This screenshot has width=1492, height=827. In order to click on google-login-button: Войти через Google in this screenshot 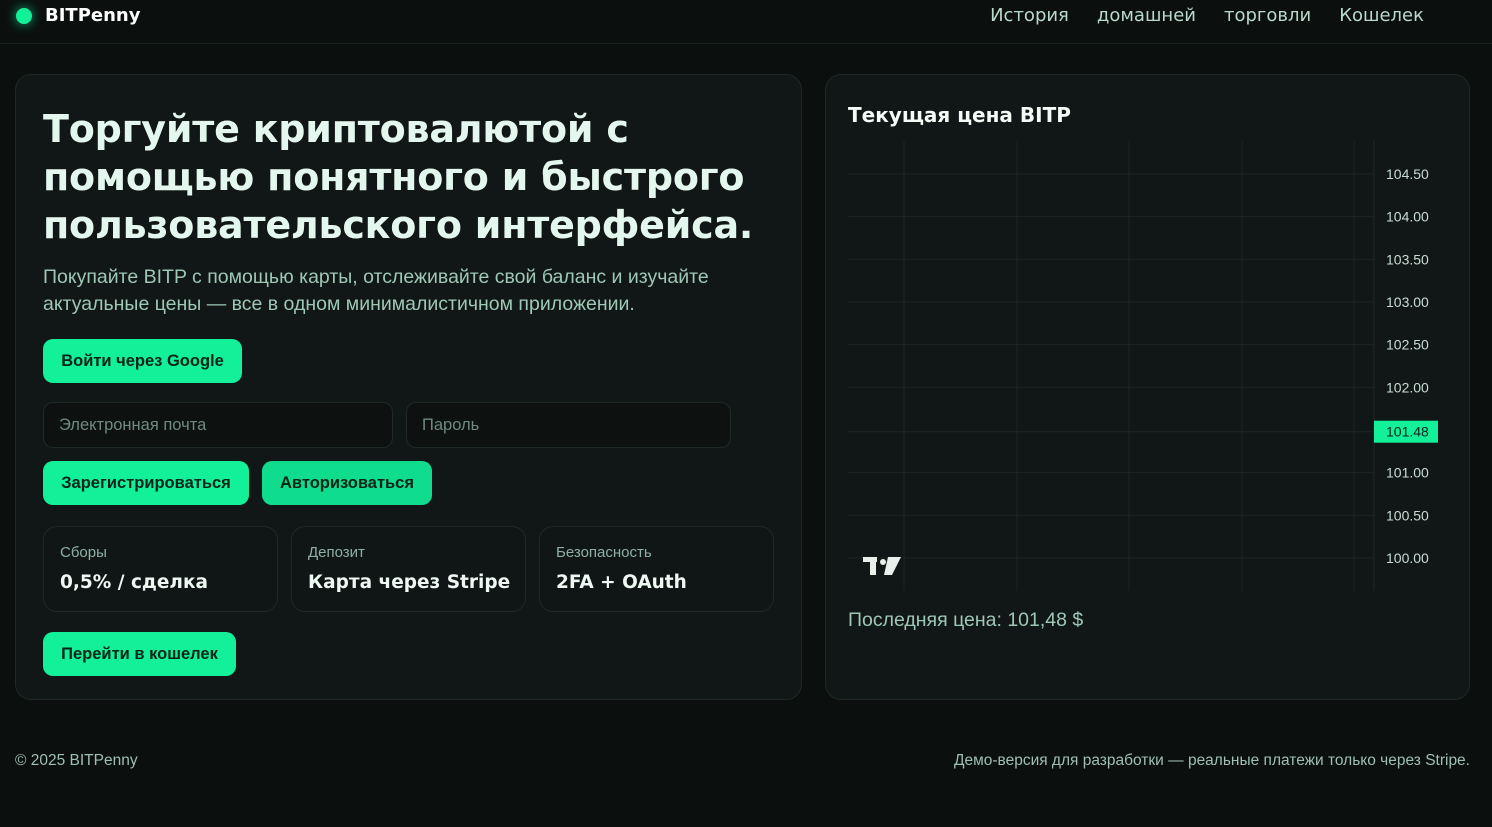, I will do `click(142, 361)`.